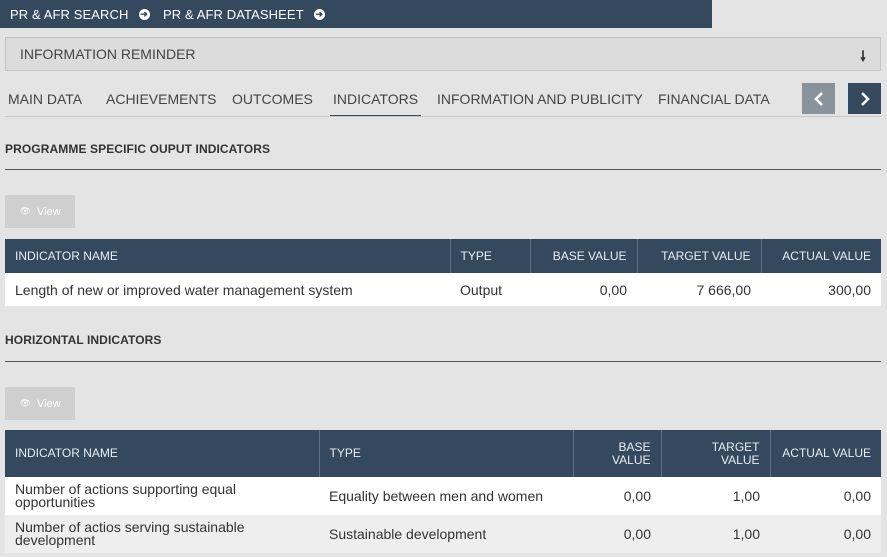 The height and width of the screenshot is (557, 887). Describe the element at coordinates (233, 14) in the screenshot. I see `pr-afr-datasheet-label: PR & AFR DATASHEET` at that location.